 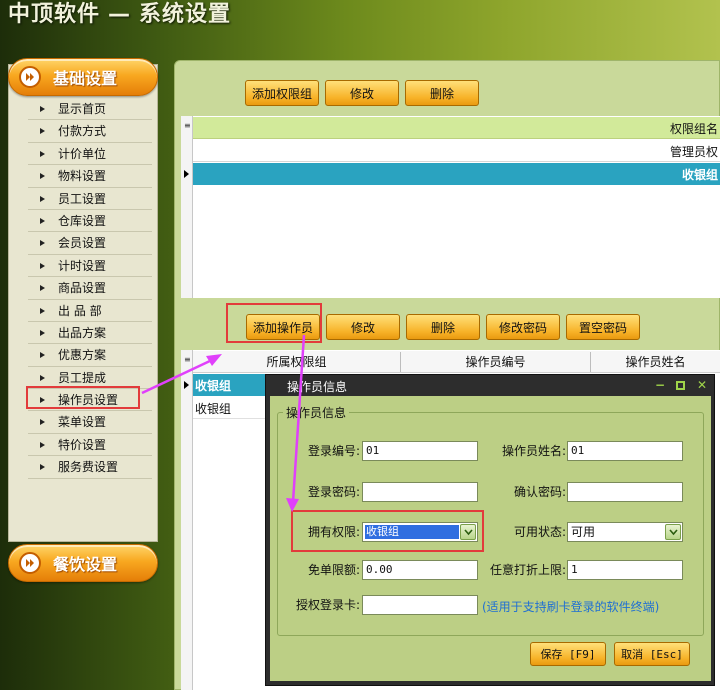 I want to click on annotation-arrows, so click(x=223, y=423).